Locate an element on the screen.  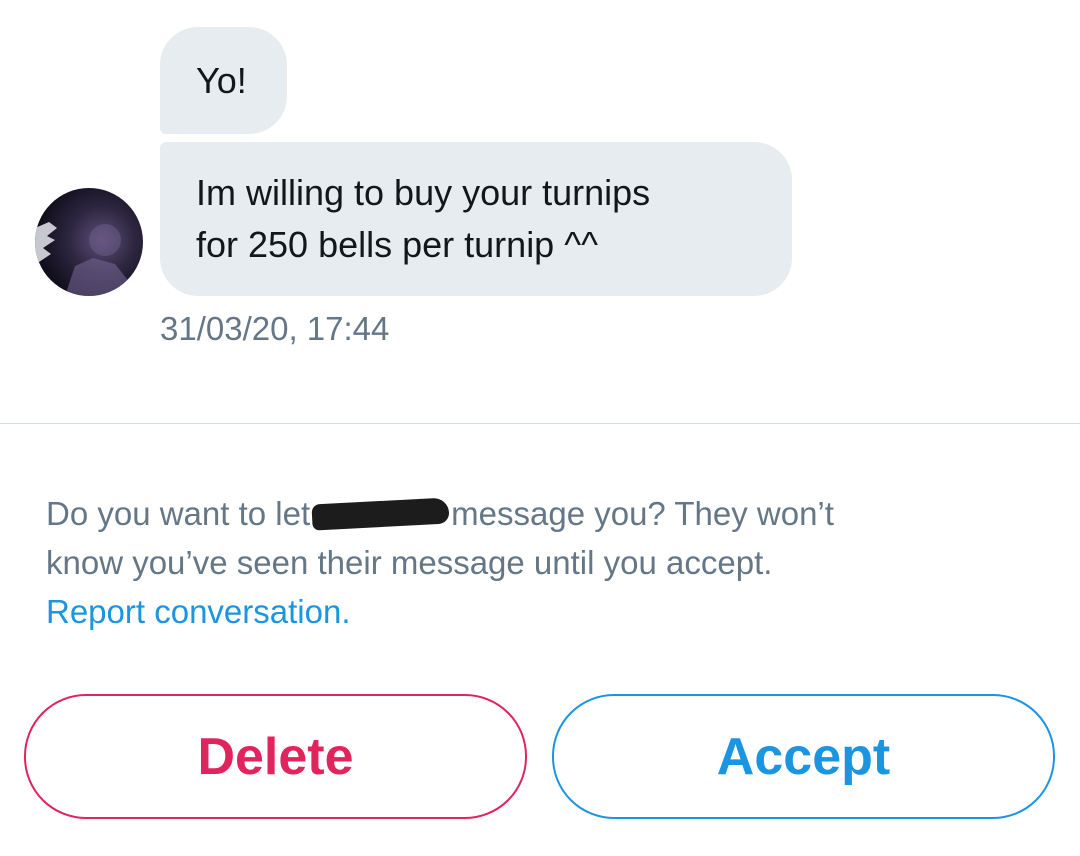
delete-button: Delete is located at coordinates (275, 756).